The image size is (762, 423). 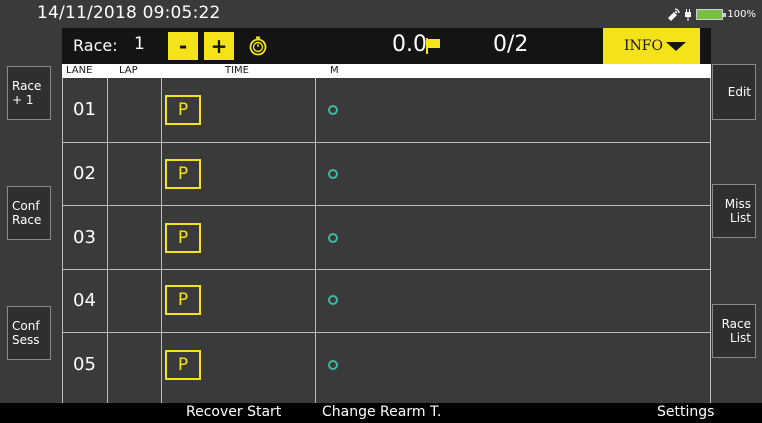 I want to click on lane-row: 05 P, so click(x=386, y=364).